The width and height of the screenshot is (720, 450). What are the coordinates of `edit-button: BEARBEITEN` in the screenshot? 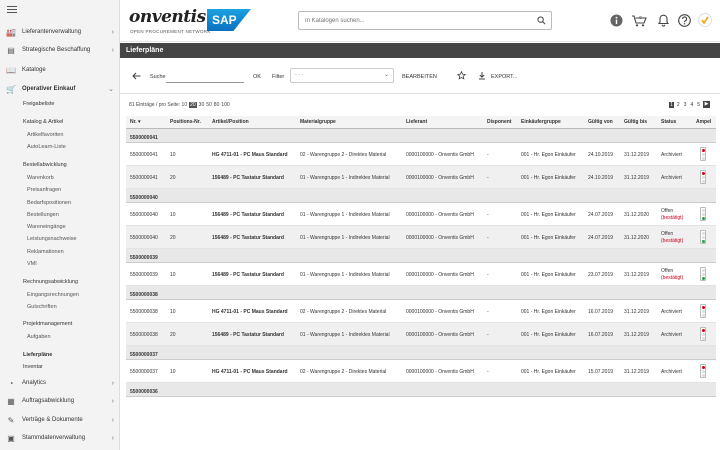 It's located at (419, 77).